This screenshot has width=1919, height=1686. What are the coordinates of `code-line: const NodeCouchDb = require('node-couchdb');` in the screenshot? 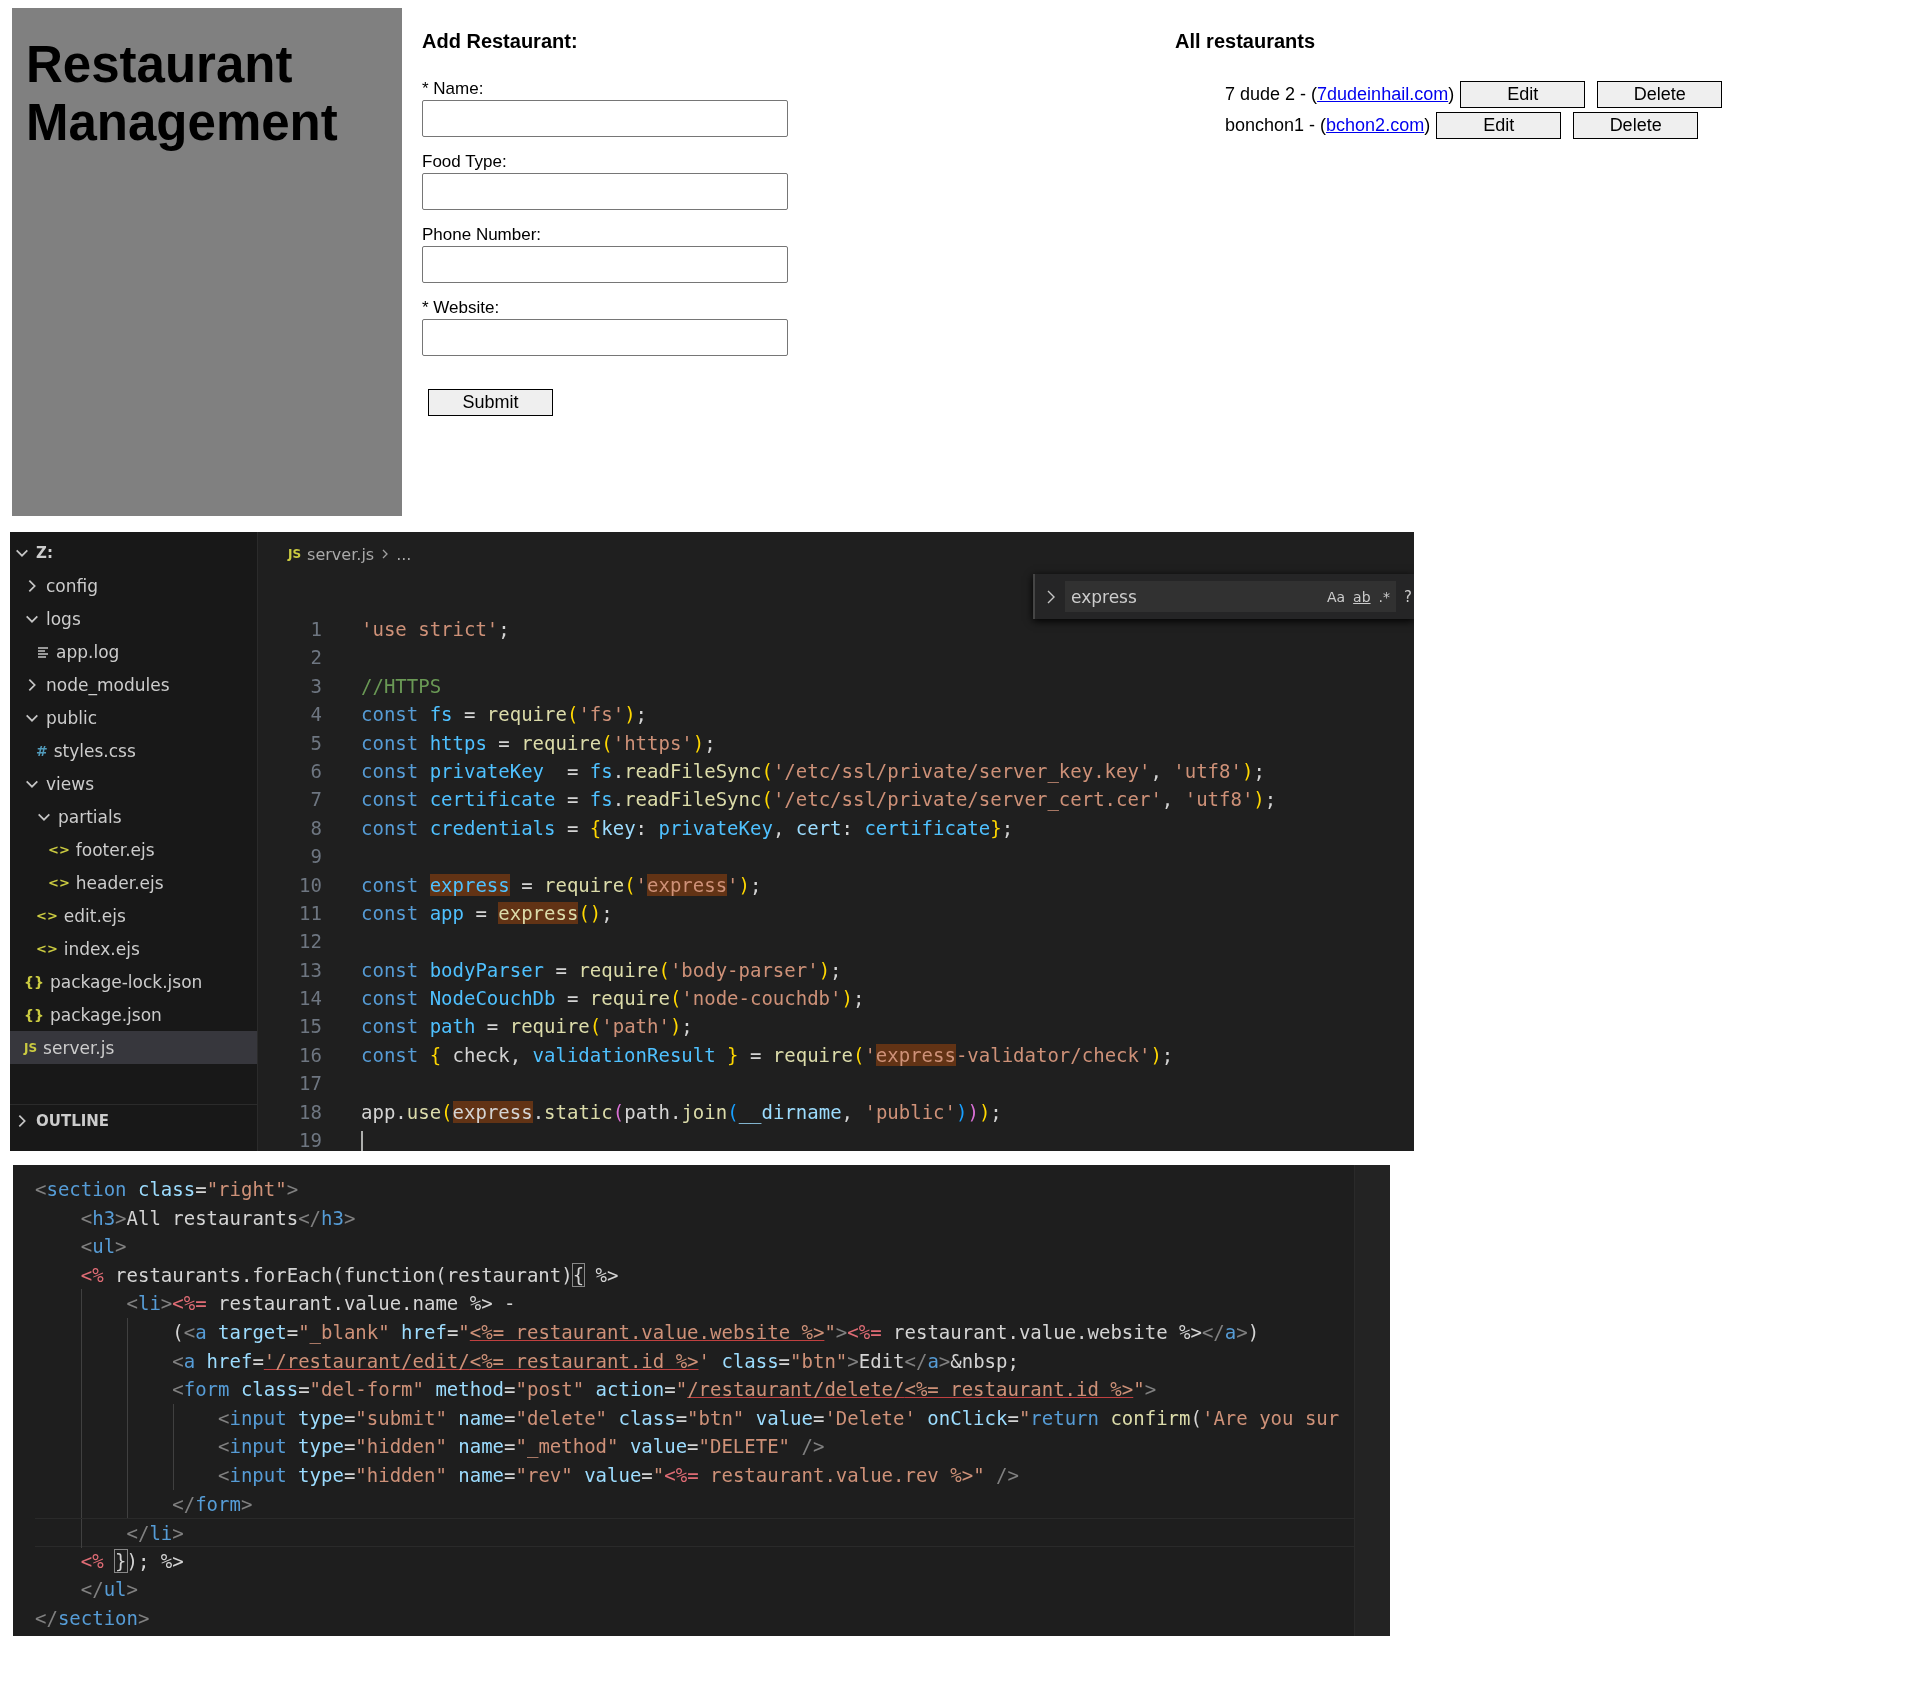 It's located at (612, 999).